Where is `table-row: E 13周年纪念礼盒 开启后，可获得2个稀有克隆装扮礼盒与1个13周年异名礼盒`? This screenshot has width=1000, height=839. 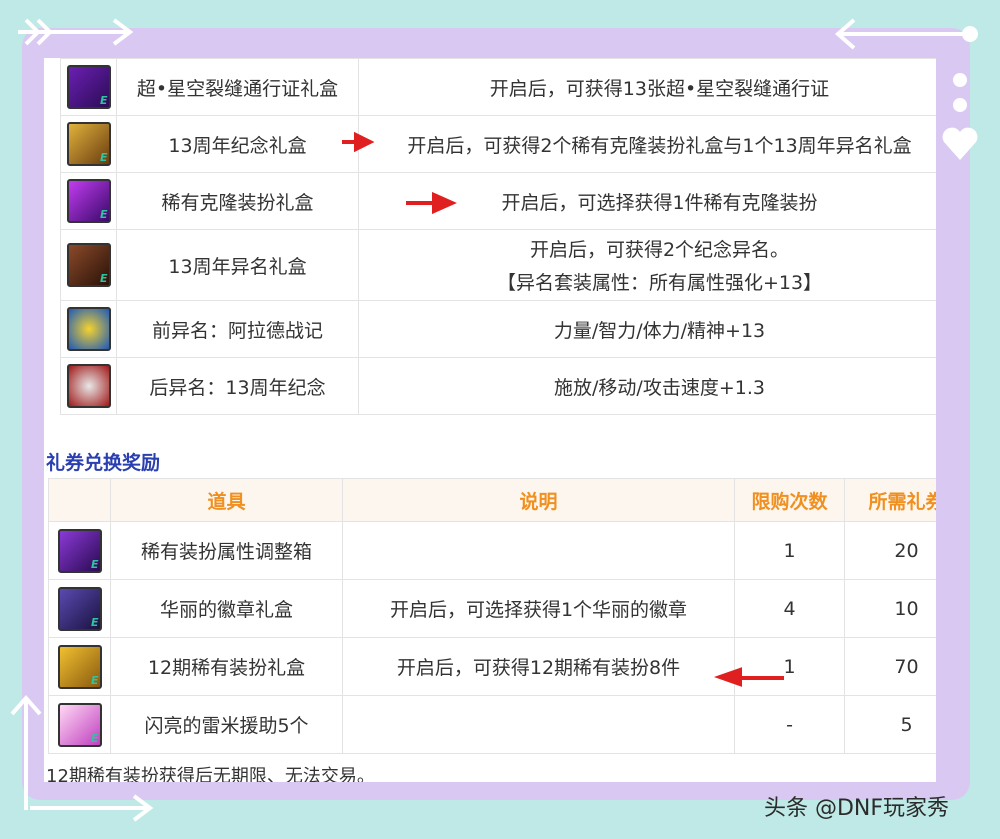
table-row: E 13周年纪念礼盒 开启后，可获得2个稀有克隆装扮礼盒与1个13周年异名礼盒 is located at coordinates (498, 144).